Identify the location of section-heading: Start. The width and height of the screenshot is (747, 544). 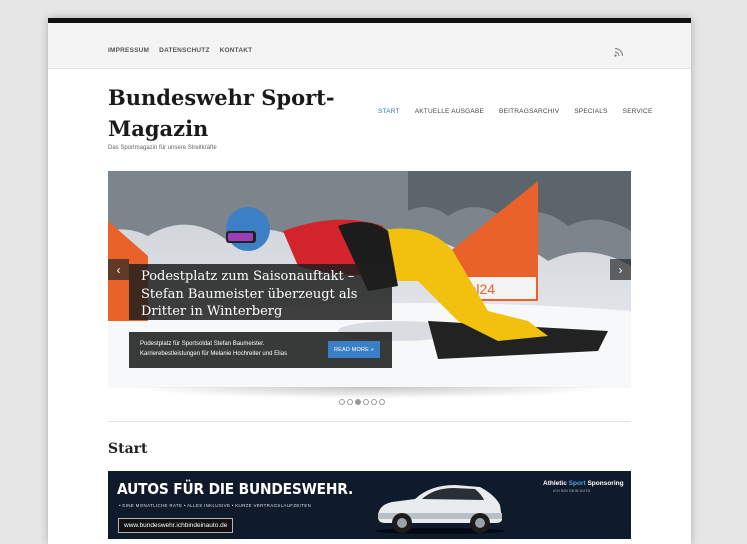
(128, 449).